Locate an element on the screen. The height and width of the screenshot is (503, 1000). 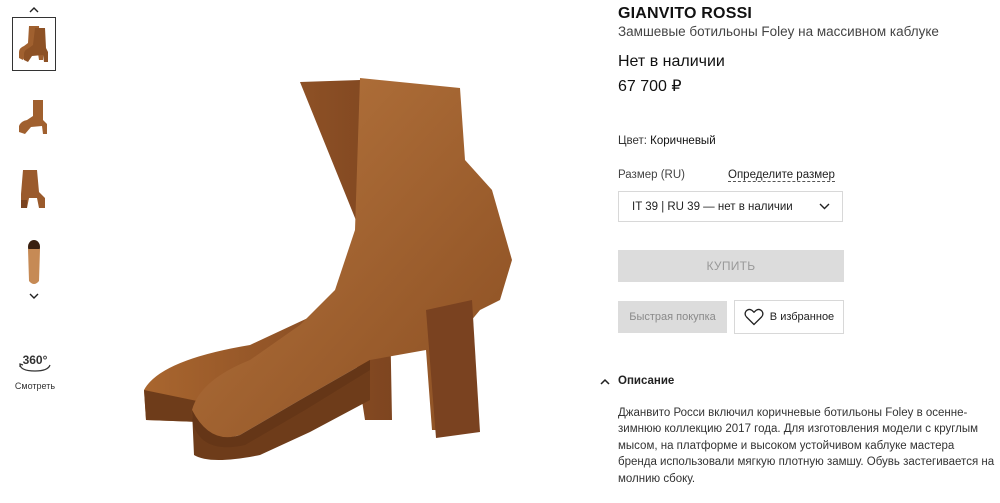
size-selected-value: IT 39 | RU 39 — нет в наличии is located at coordinates (712, 206).